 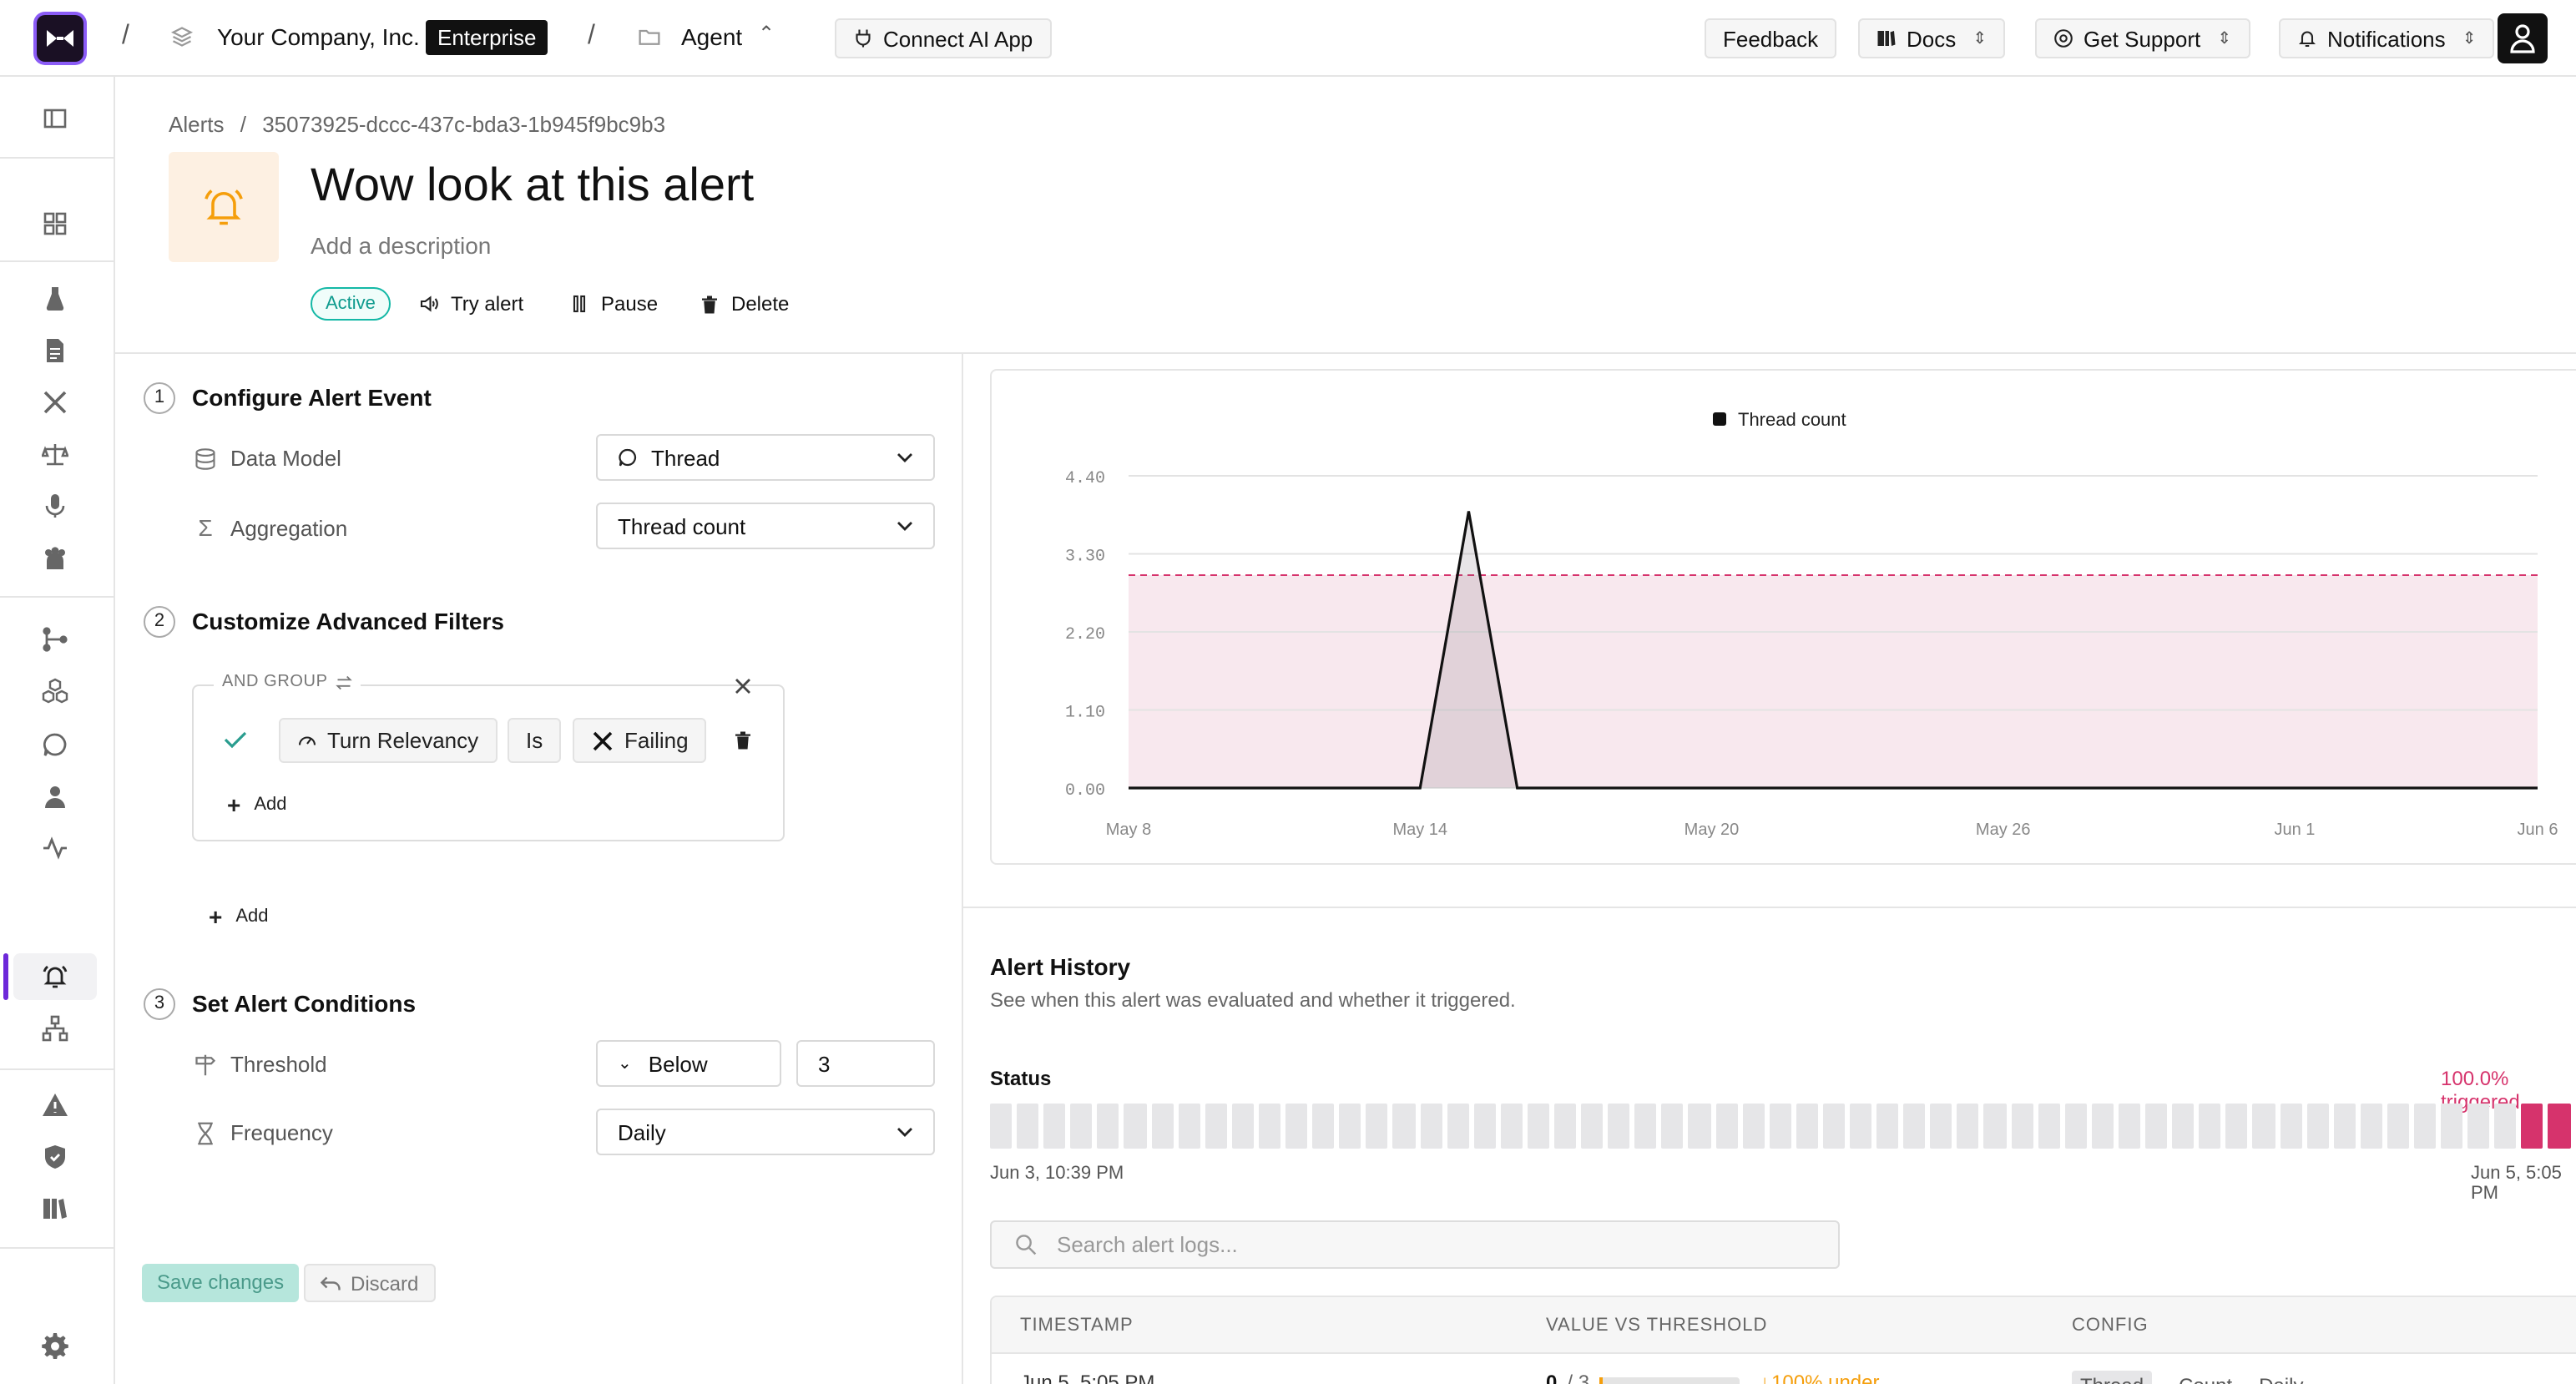 I want to click on discard-button: Discard, so click(x=370, y=1283).